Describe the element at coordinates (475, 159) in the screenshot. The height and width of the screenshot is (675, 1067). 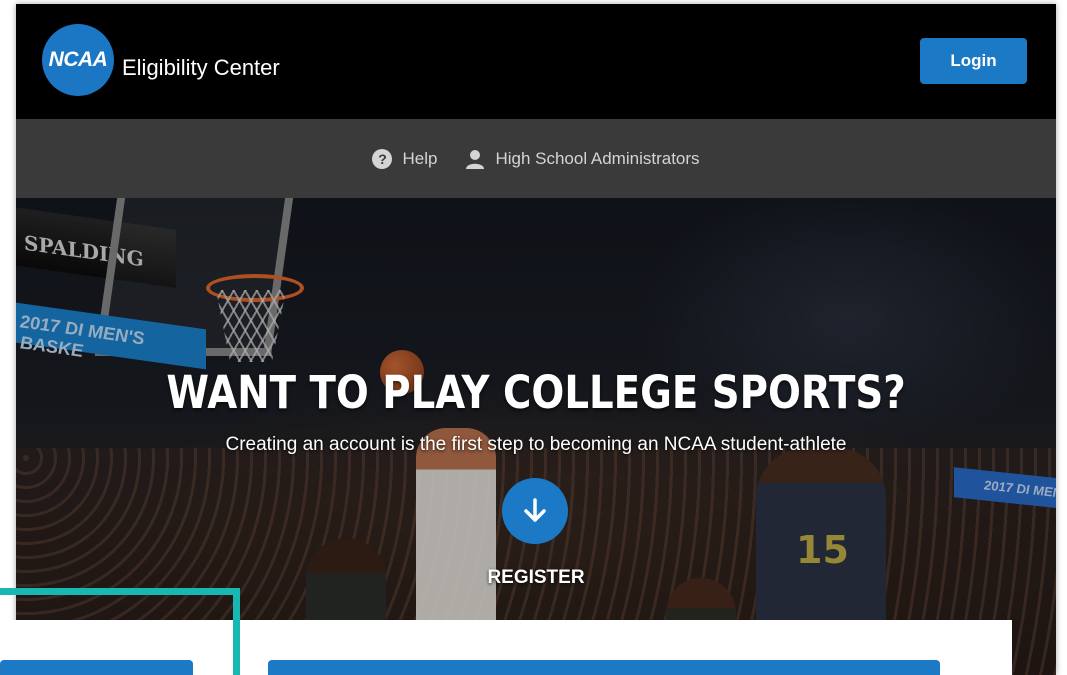
I see `user-icon` at that location.